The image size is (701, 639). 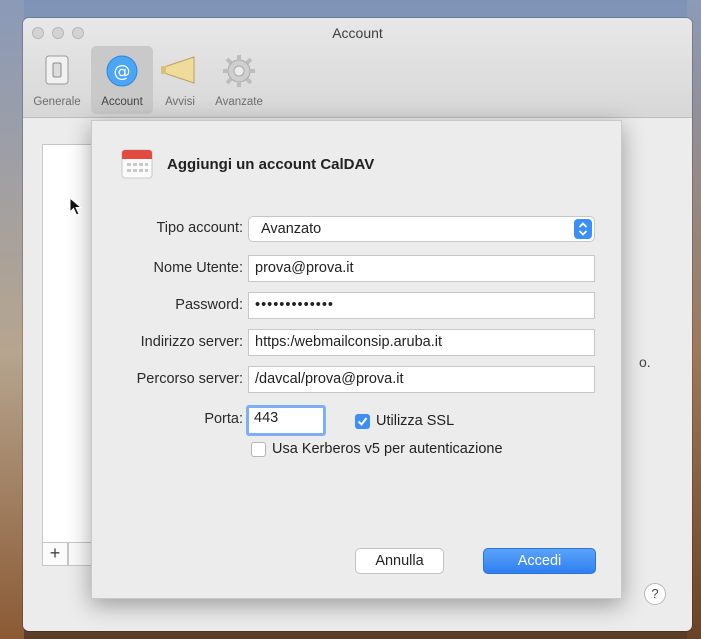 What do you see at coordinates (223, 419) in the screenshot?
I see `port-label: Porta:` at bounding box center [223, 419].